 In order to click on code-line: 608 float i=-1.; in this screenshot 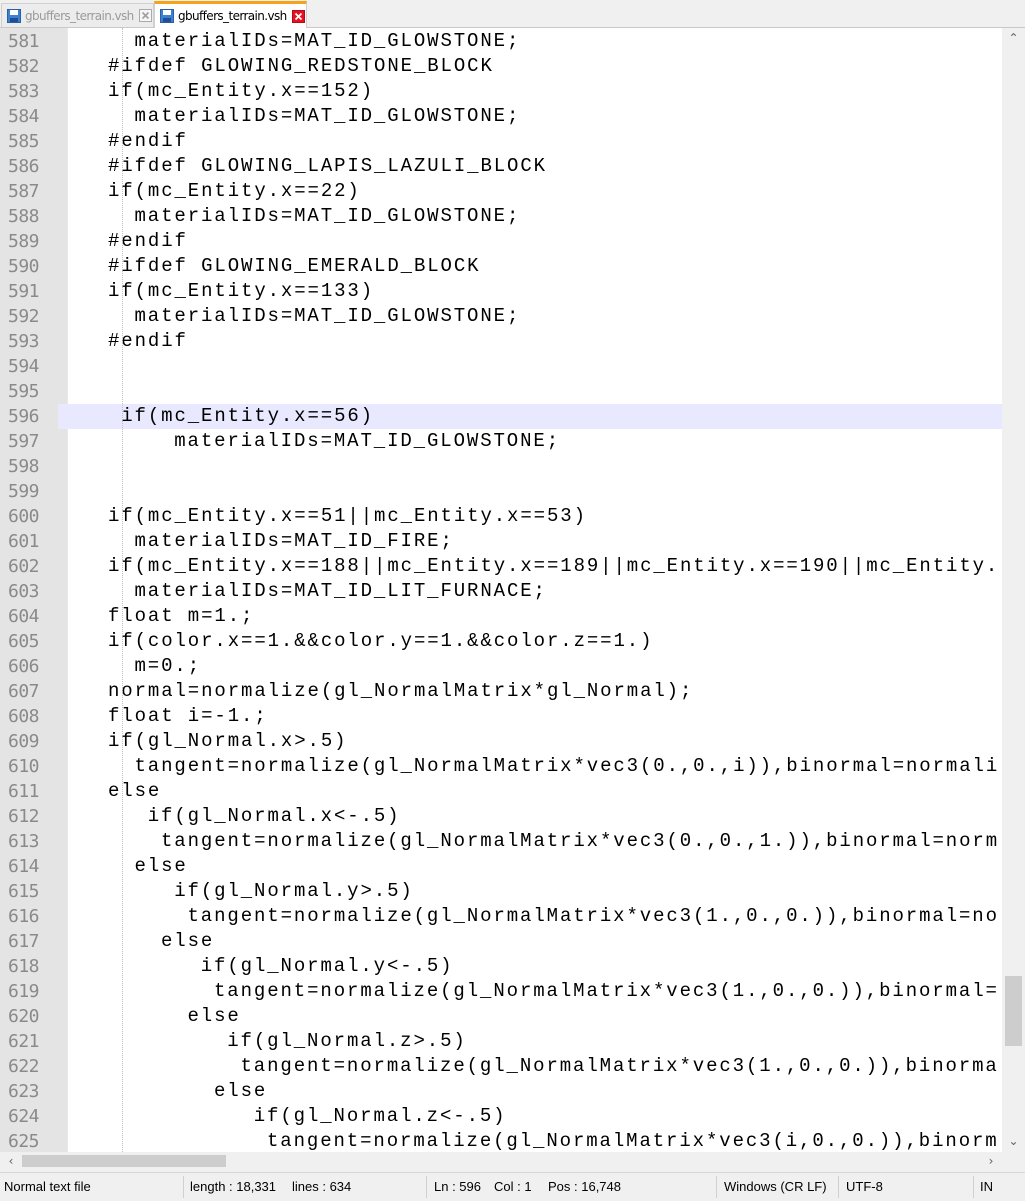, I will do `click(501, 716)`.